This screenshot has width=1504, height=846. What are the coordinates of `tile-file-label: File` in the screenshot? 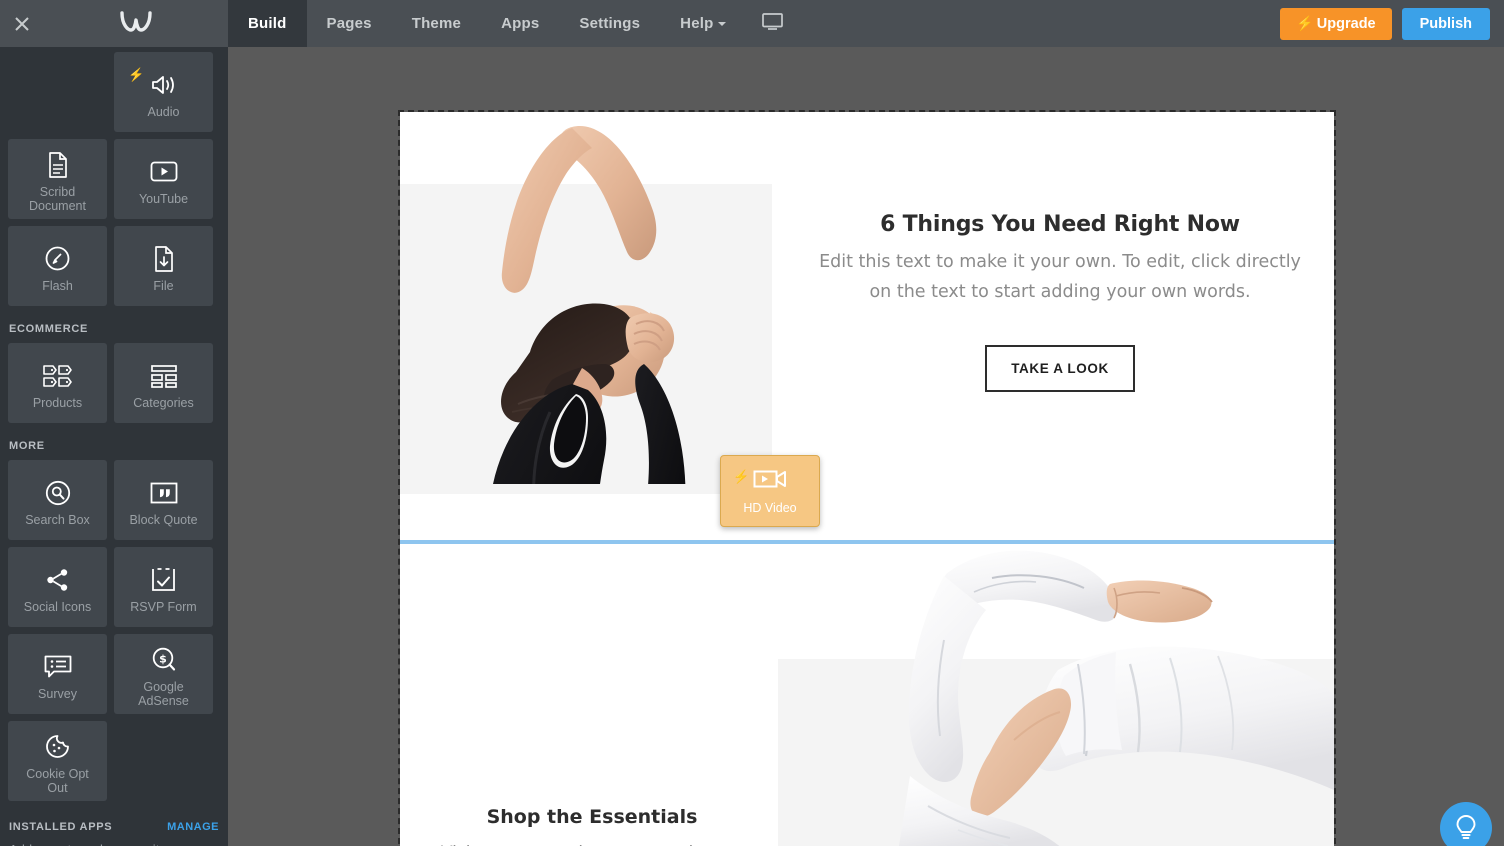 It's located at (163, 285).